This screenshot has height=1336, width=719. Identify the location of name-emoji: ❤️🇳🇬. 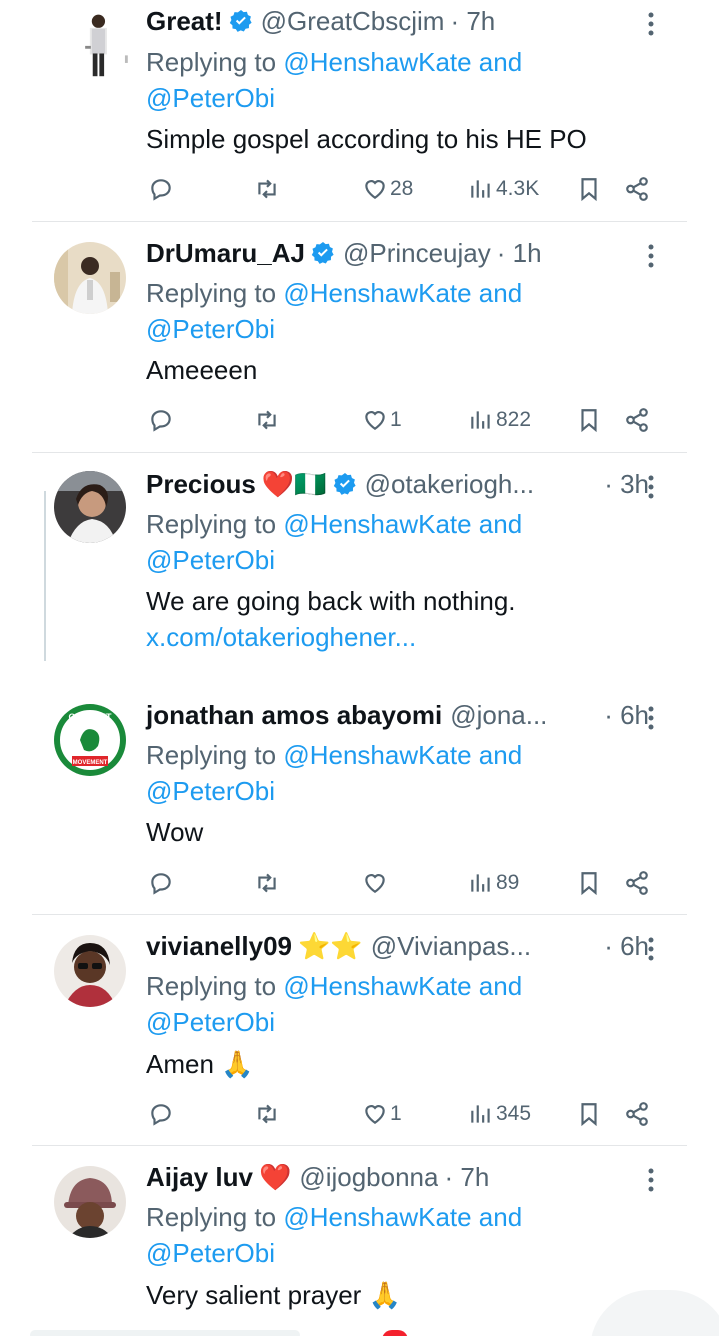
(294, 483).